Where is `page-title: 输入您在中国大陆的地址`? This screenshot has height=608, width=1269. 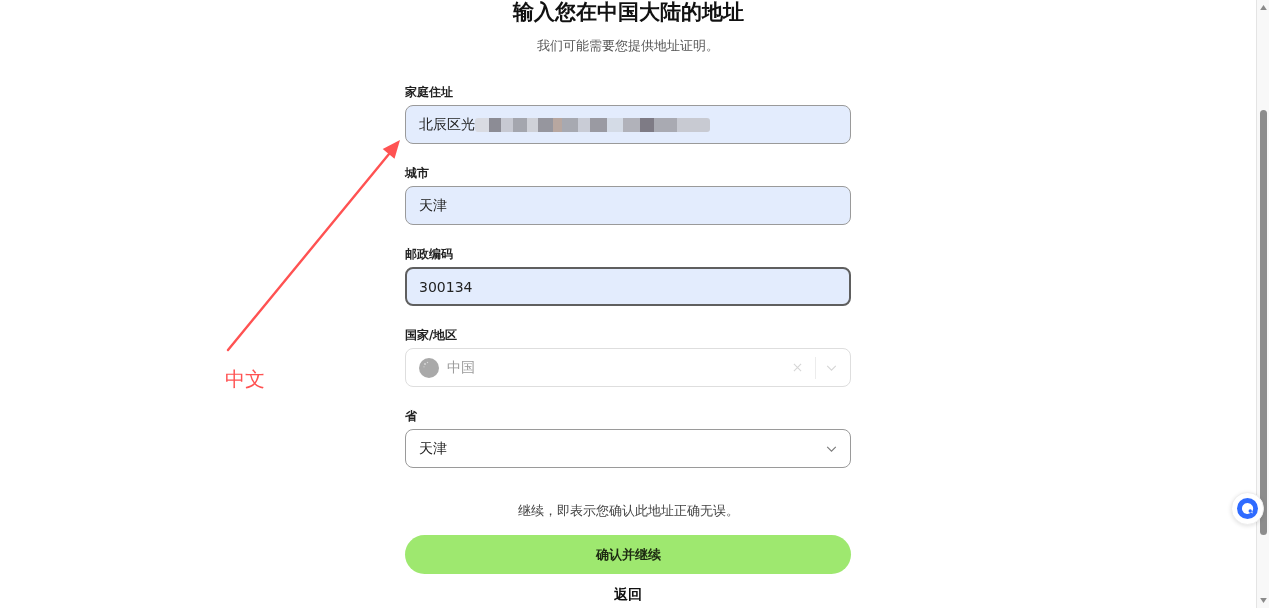 page-title: 输入您在中国大陆的地址 is located at coordinates (628, 12).